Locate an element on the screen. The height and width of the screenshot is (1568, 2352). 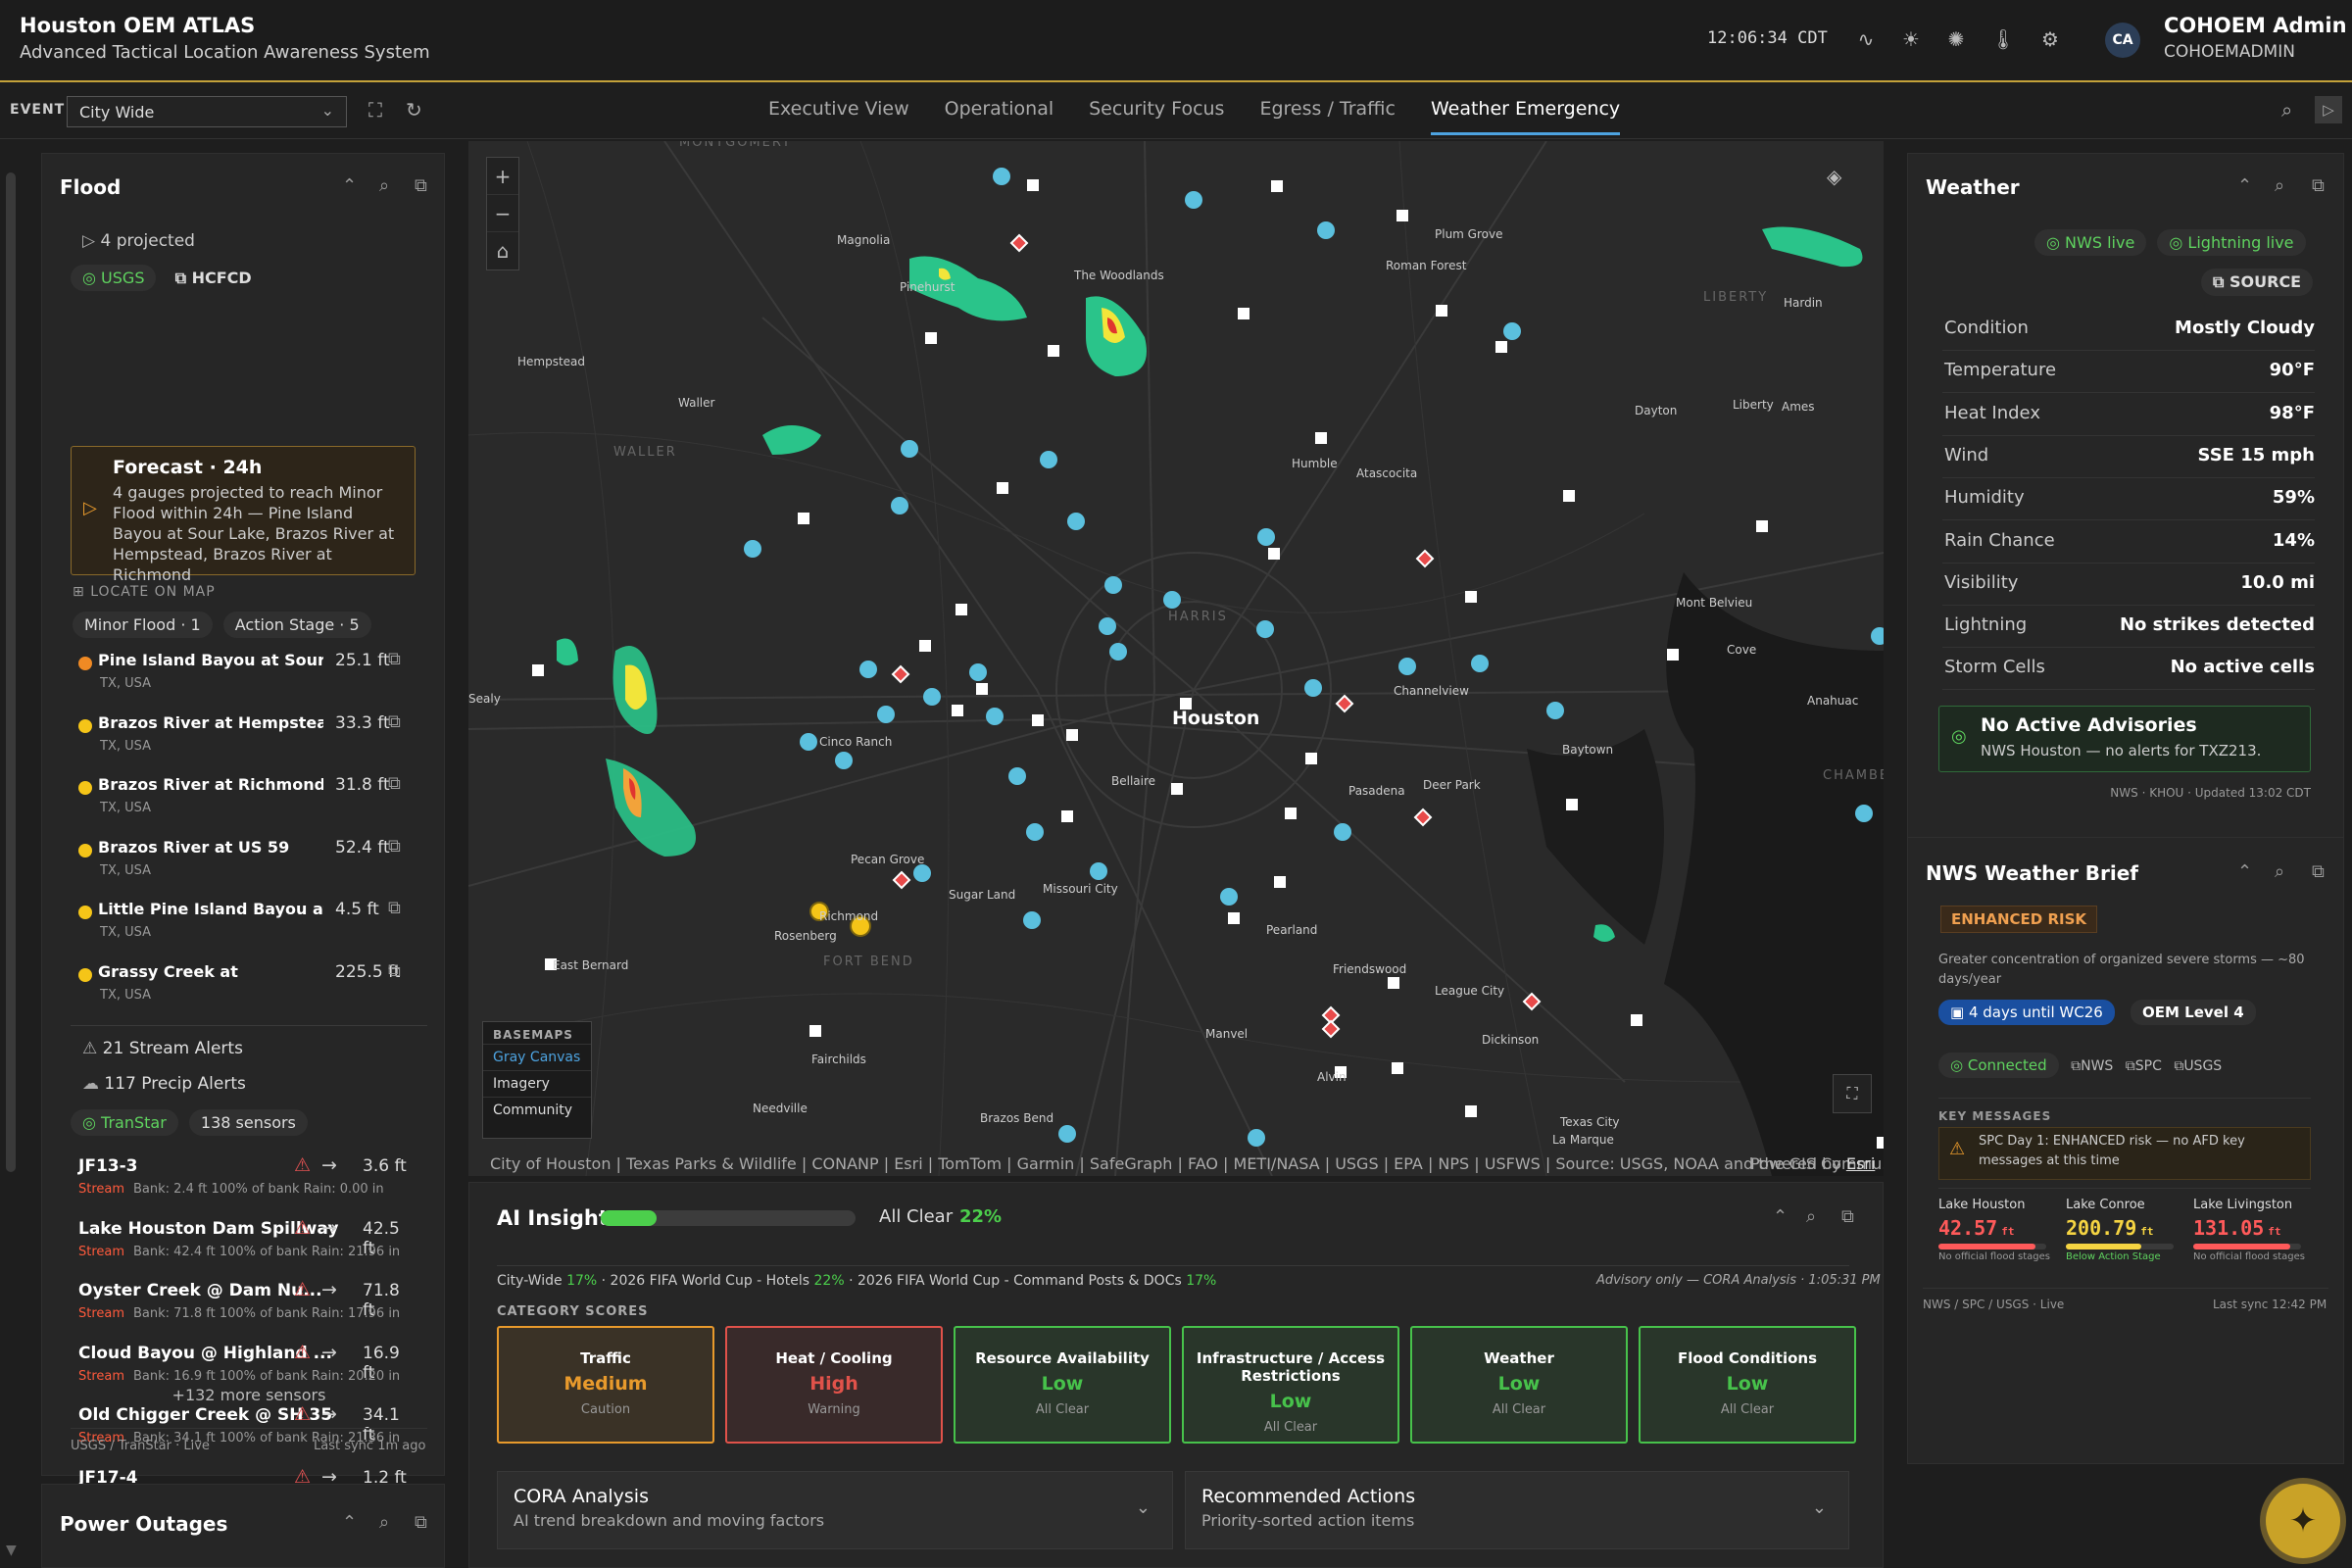
score-level: Low is located at coordinates (1747, 1384).